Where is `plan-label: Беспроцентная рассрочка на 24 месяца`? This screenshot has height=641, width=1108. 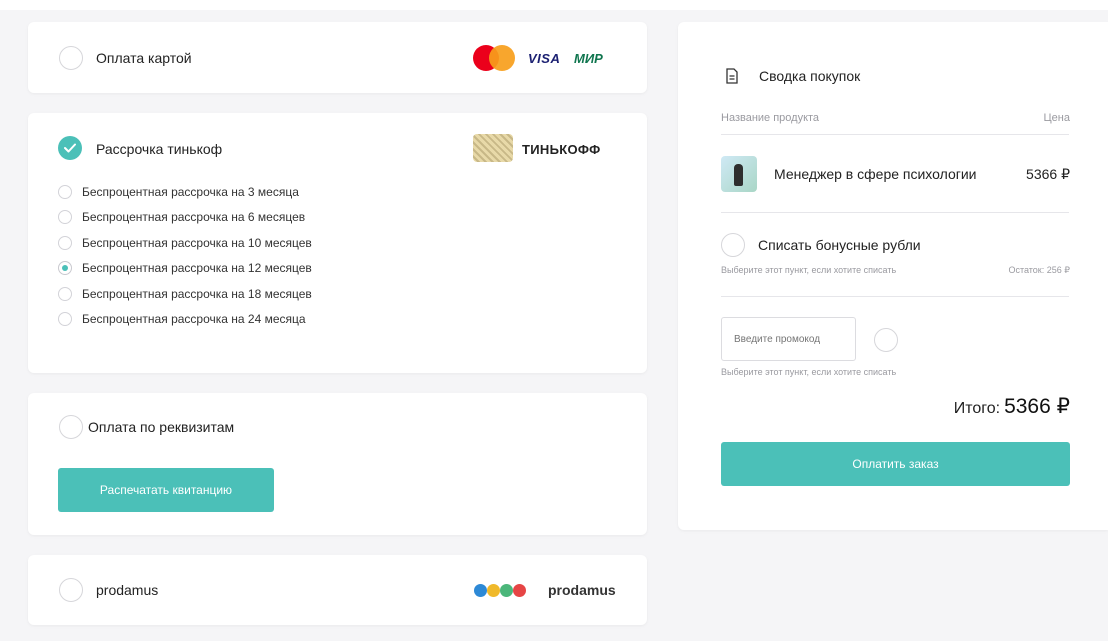 plan-label: Беспроцентная рассрочка на 24 месяца is located at coordinates (194, 319).